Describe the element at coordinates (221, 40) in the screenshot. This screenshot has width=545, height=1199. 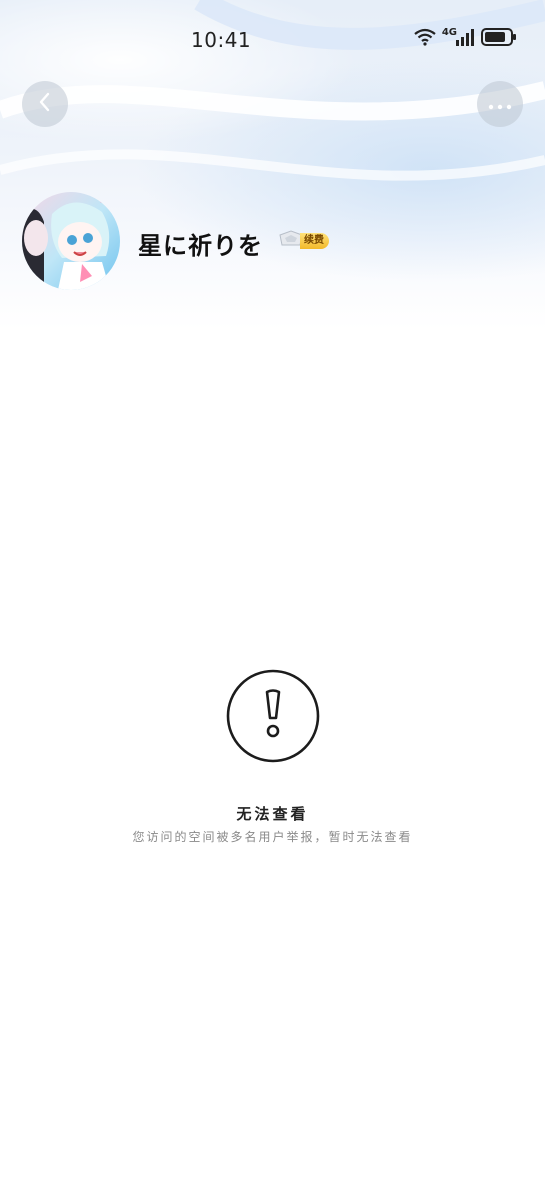
I see `status-time: 10:41` at that location.